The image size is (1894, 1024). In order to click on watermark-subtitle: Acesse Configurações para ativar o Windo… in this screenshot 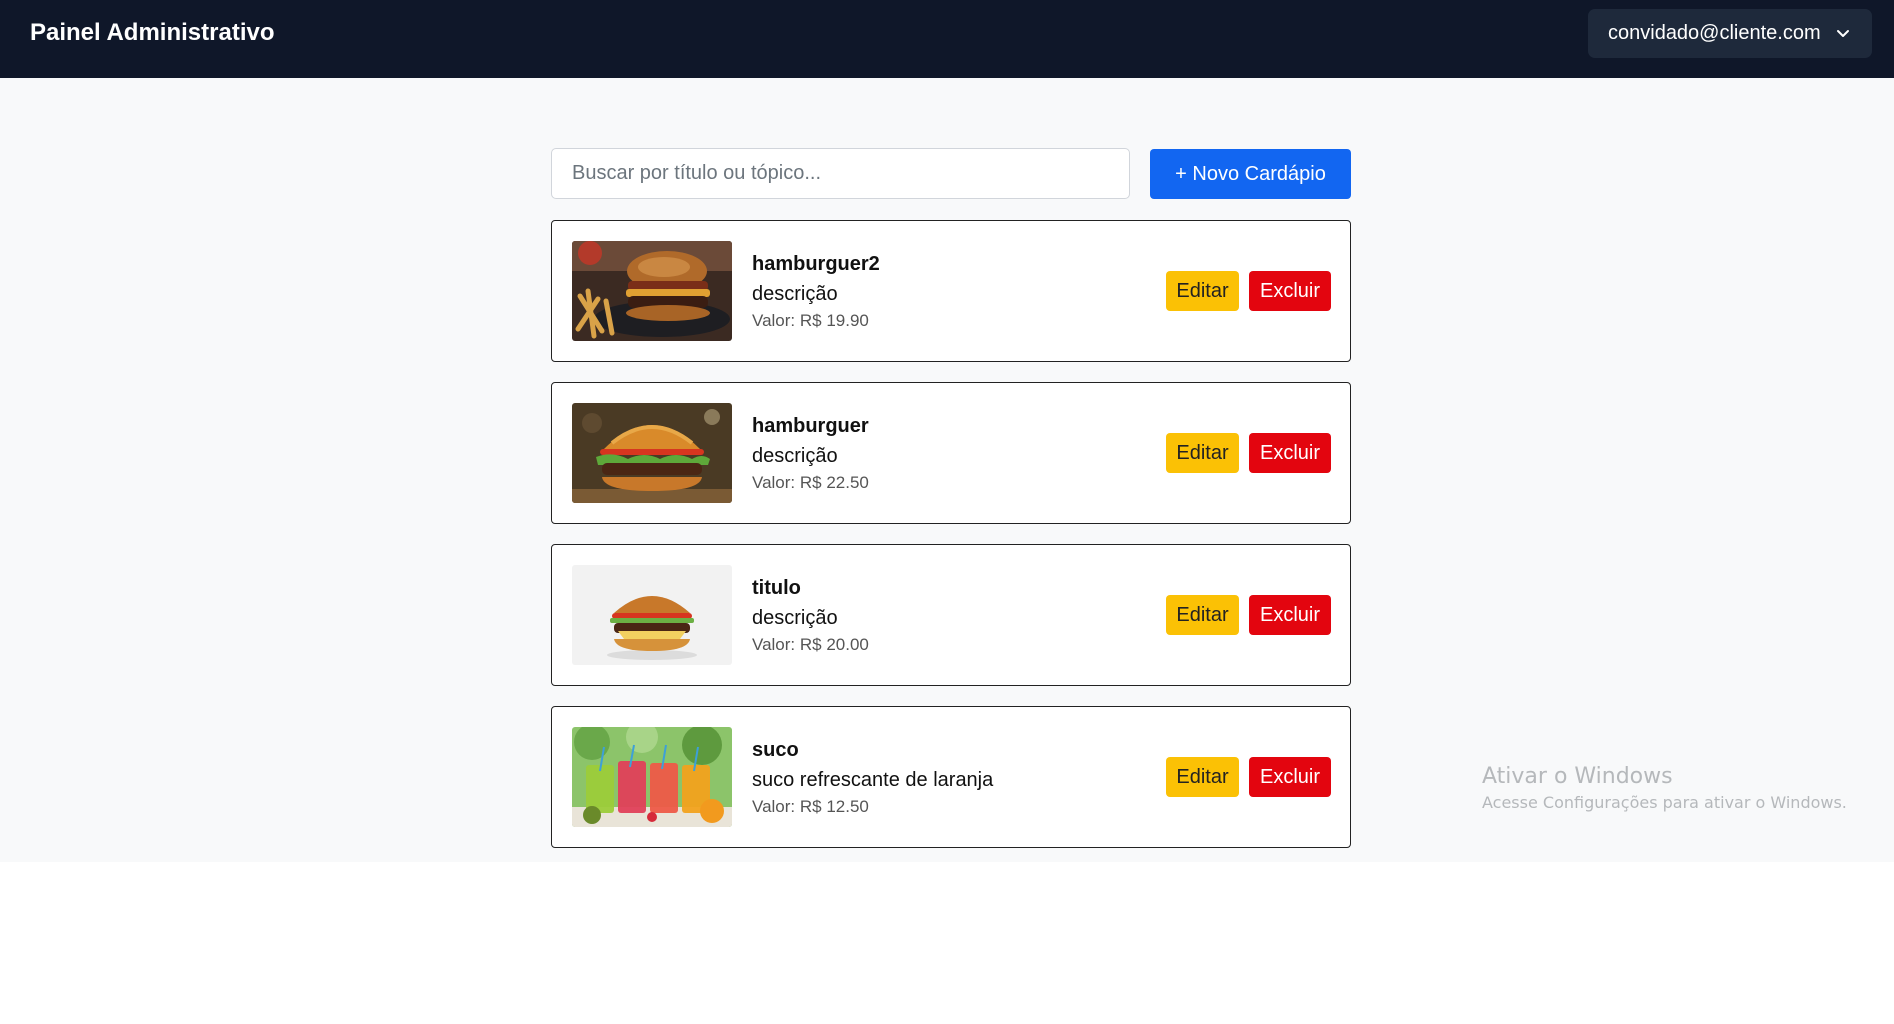, I will do `click(1664, 802)`.